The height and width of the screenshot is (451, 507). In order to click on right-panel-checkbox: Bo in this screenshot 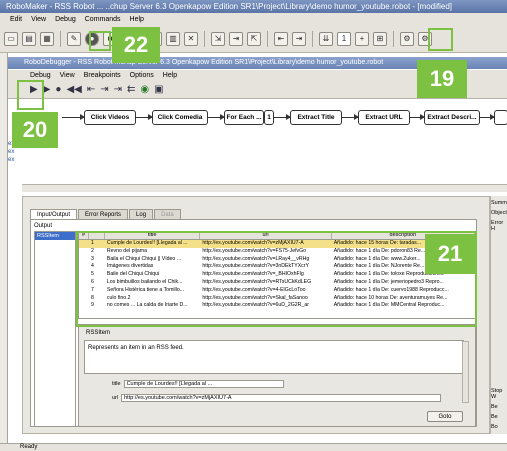, I will do `click(499, 427)`.